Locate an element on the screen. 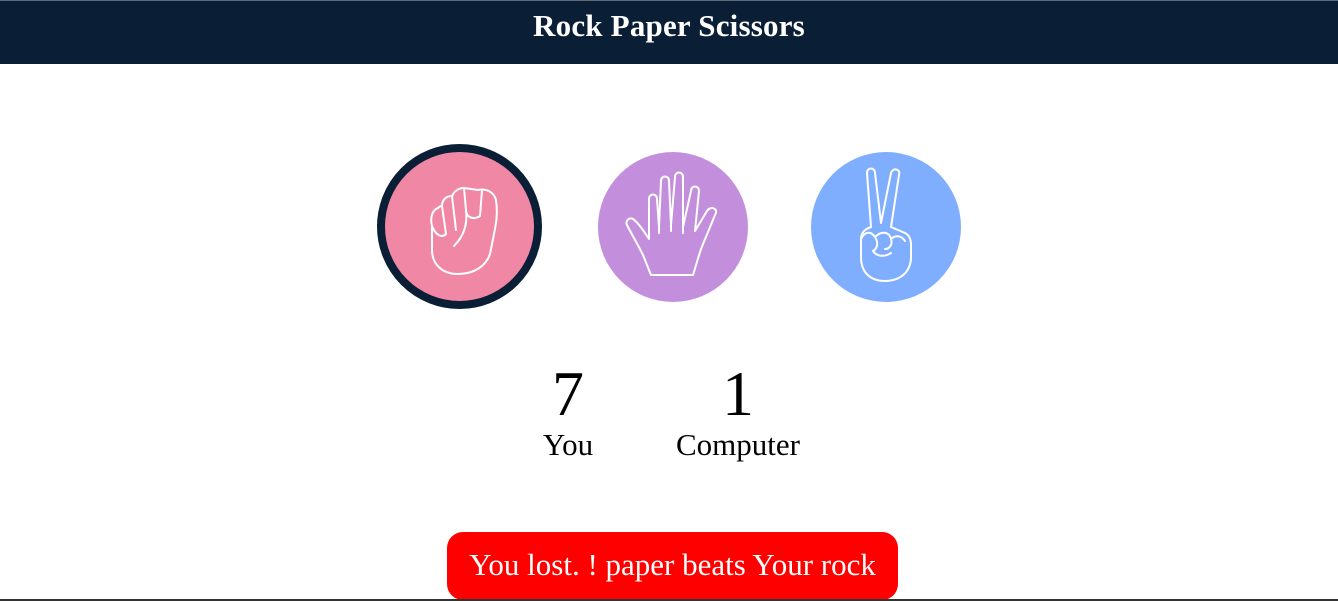  computer-score-value: 1 is located at coordinates (738, 393).